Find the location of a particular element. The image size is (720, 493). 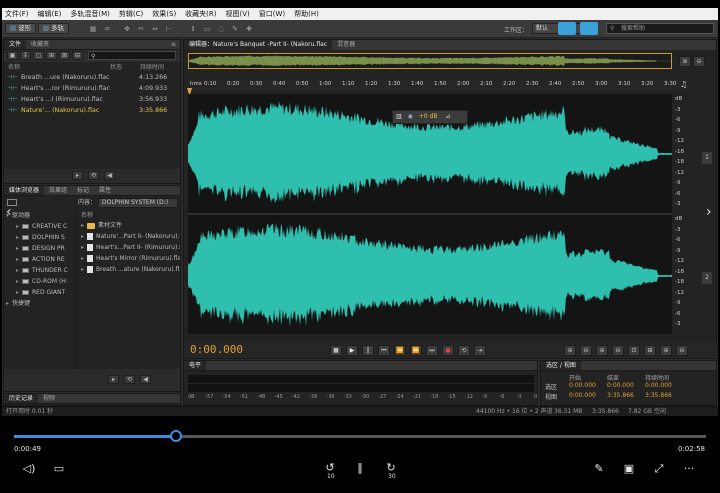

browser-list-item: ▸ Heart's...Part II- (Rimururu).fl is located at coordinates (130, 248).